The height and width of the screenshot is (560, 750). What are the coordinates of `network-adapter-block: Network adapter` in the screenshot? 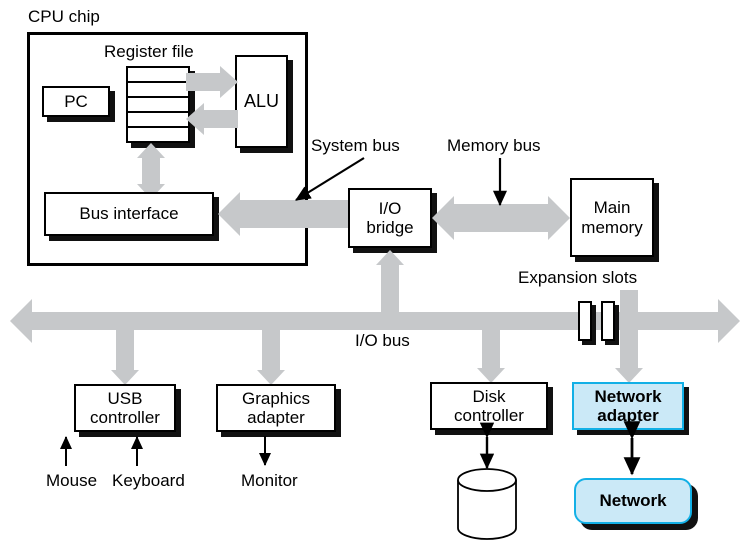 It's located at (628, 406).